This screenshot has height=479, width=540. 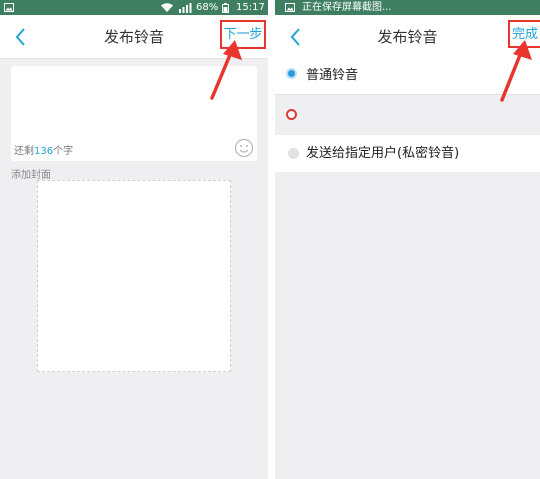 What do you see at coordinates (225, 8) in the screenshot?
I see `battery-icon` at bounding box center [225, 8].